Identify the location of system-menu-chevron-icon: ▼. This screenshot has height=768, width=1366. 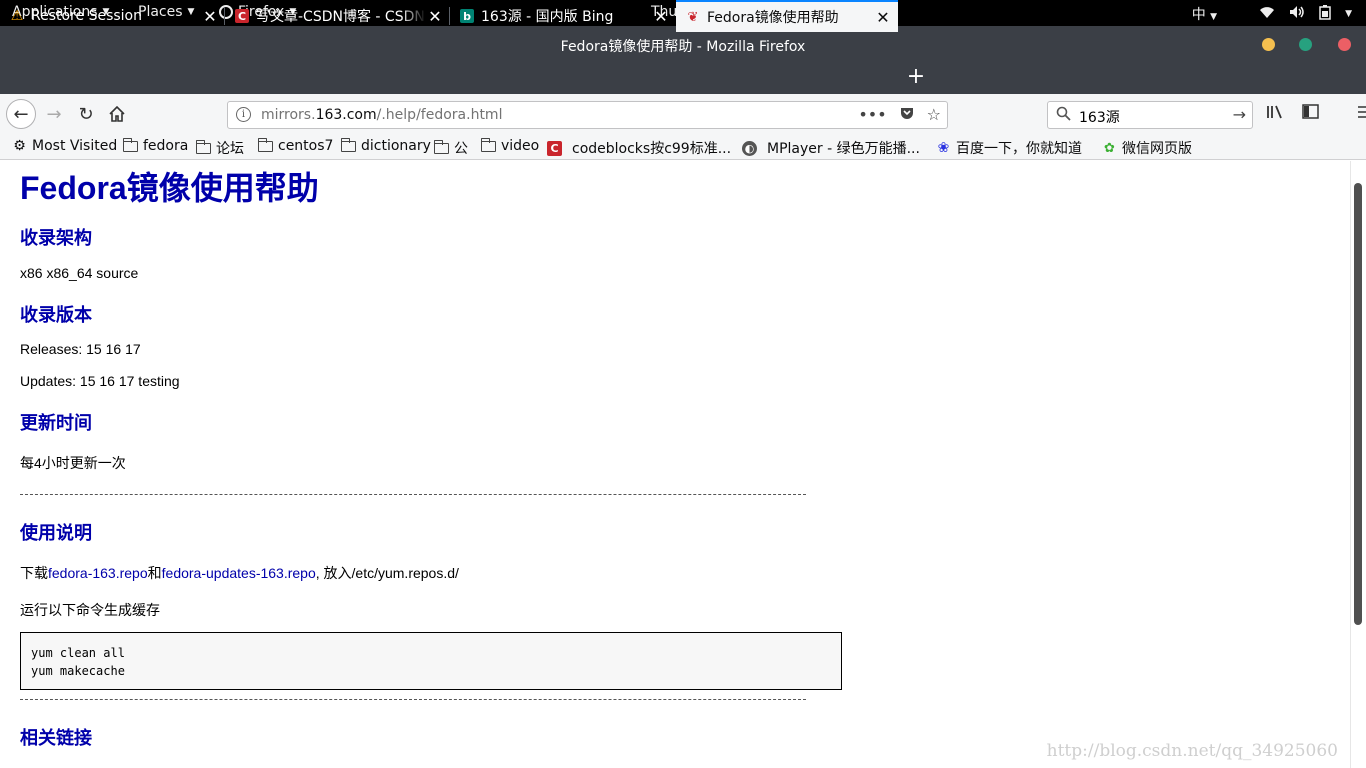
(1348, 14).